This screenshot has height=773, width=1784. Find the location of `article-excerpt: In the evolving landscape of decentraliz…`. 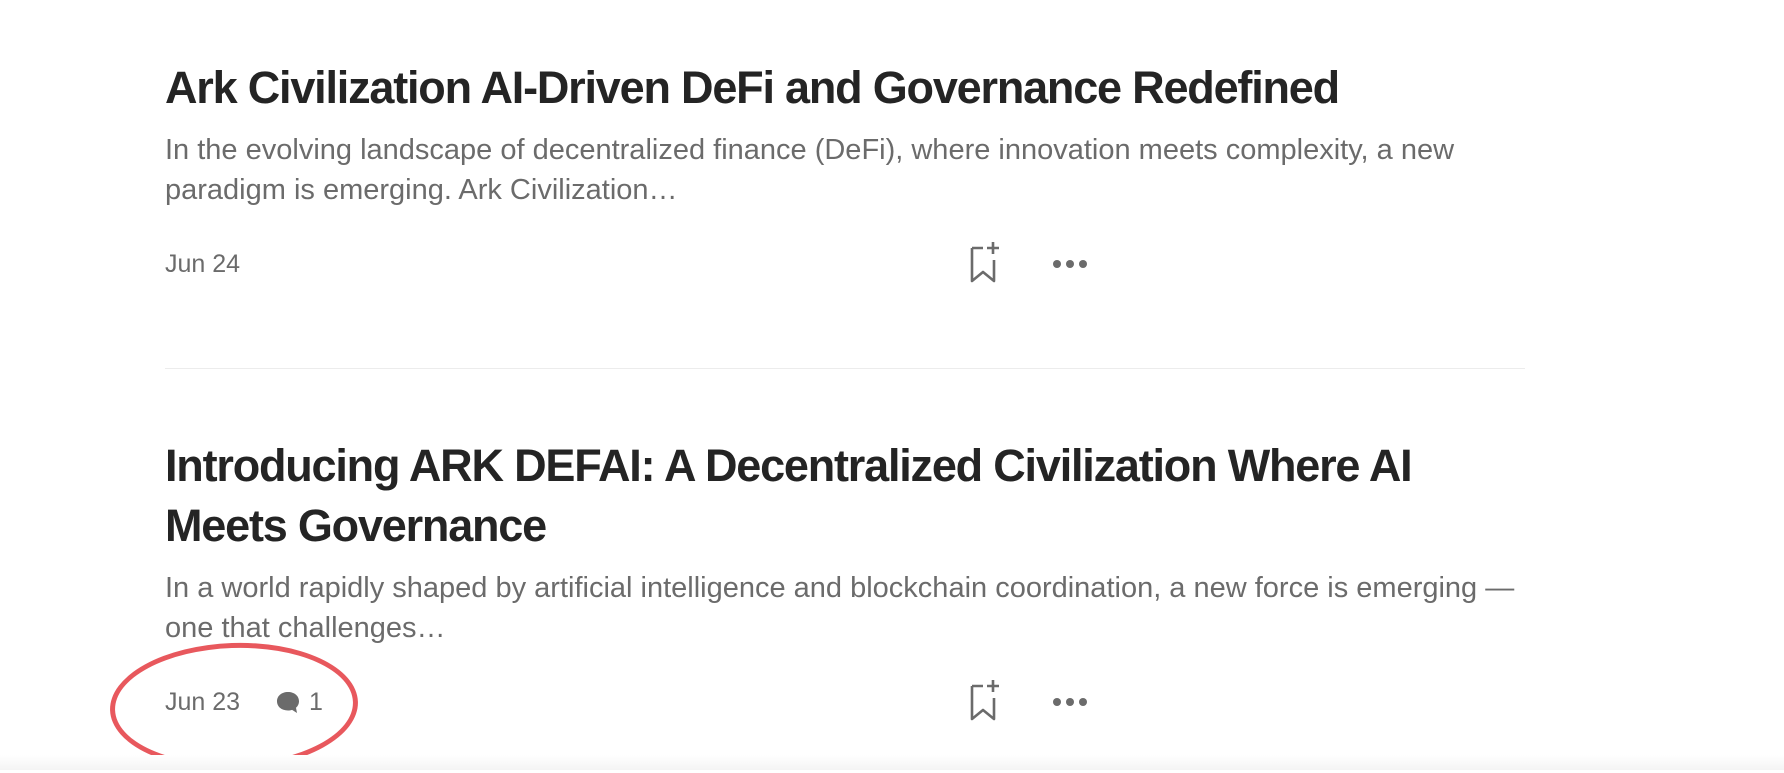

article-excerpt: In the evolving landscape of decentraliz… is located at coordinates (845, 170).